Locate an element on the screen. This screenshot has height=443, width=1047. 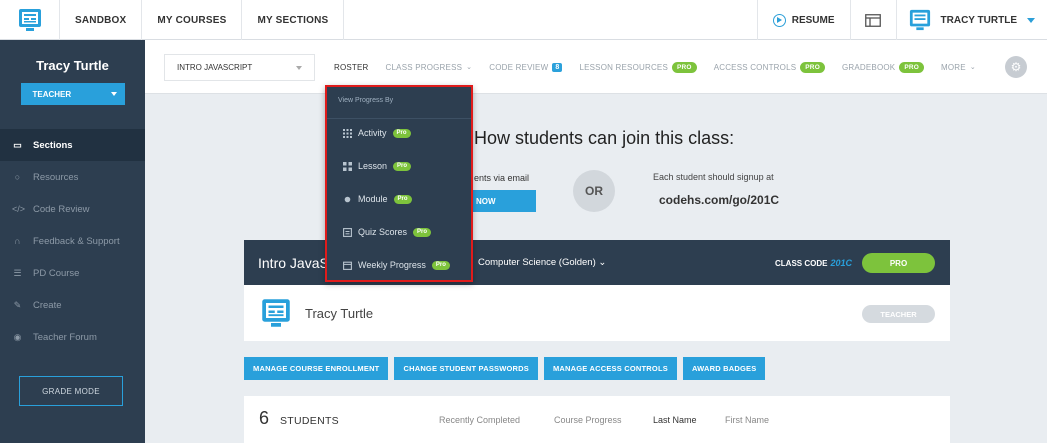
codehs-logo is located at coordinates (30, 20).